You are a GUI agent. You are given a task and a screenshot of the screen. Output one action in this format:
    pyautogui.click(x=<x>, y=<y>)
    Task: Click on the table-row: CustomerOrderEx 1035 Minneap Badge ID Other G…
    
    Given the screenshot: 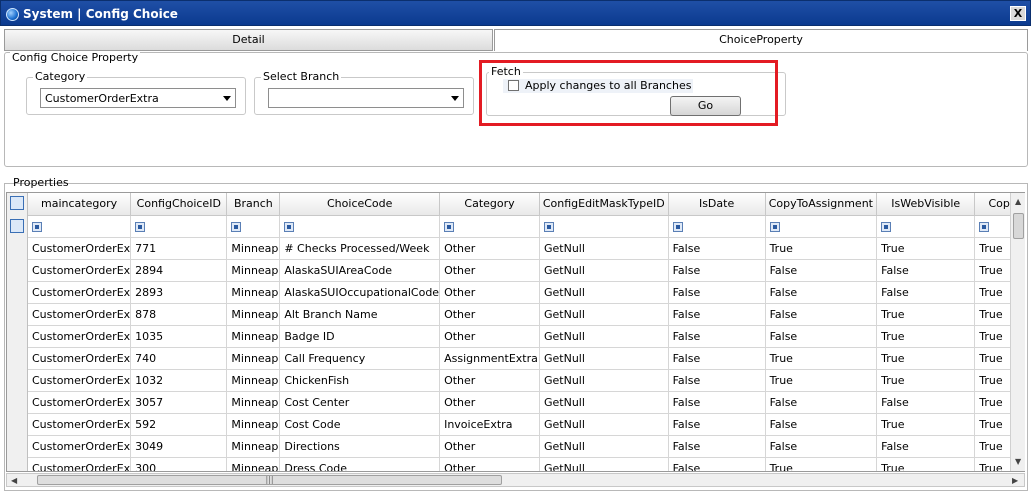 What is the action you would take?
    pyautogui.click(x=526, y=336)
    